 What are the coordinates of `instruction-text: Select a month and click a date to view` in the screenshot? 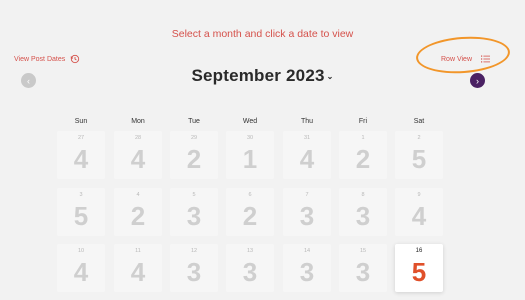 It's located at (262, 34).